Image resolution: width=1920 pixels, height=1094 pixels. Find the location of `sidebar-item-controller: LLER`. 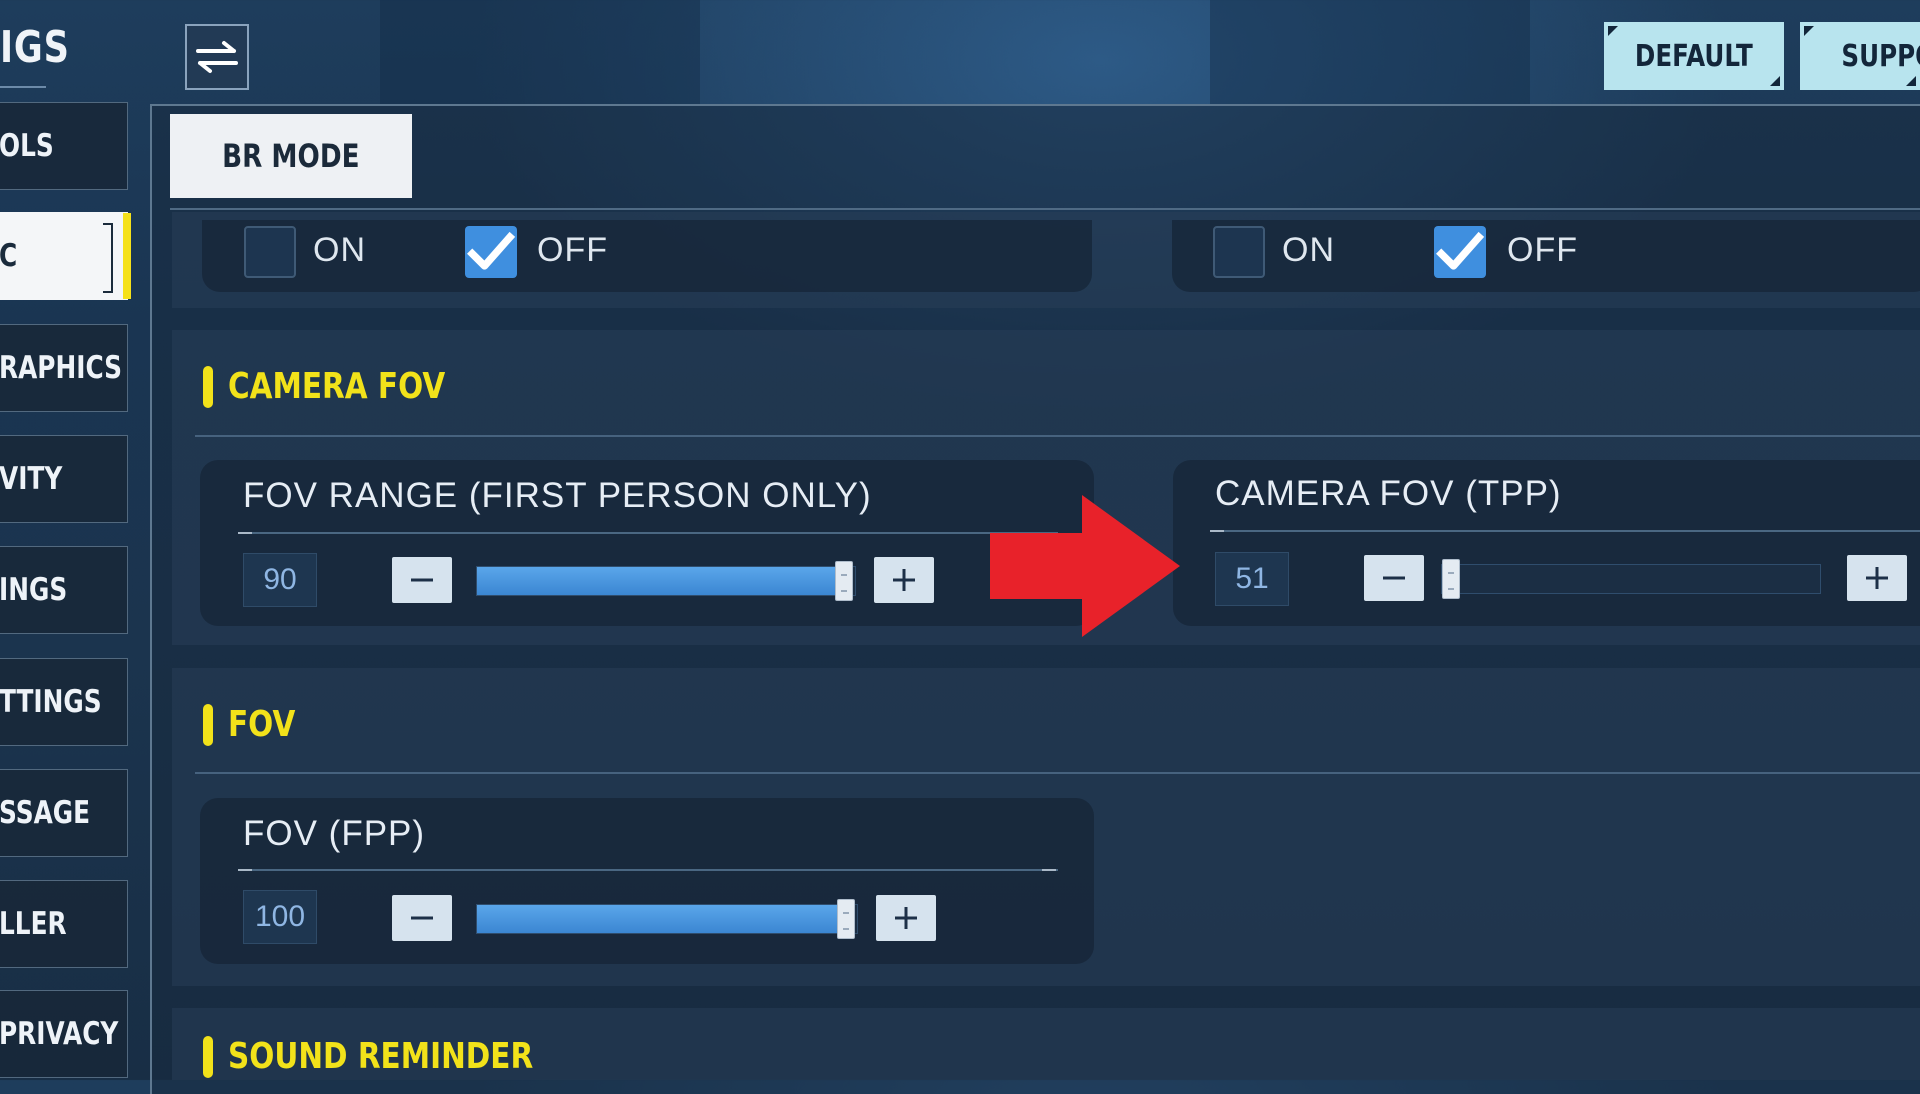

sidebar-item-controller: LLER is located at coordinates (64, 924).